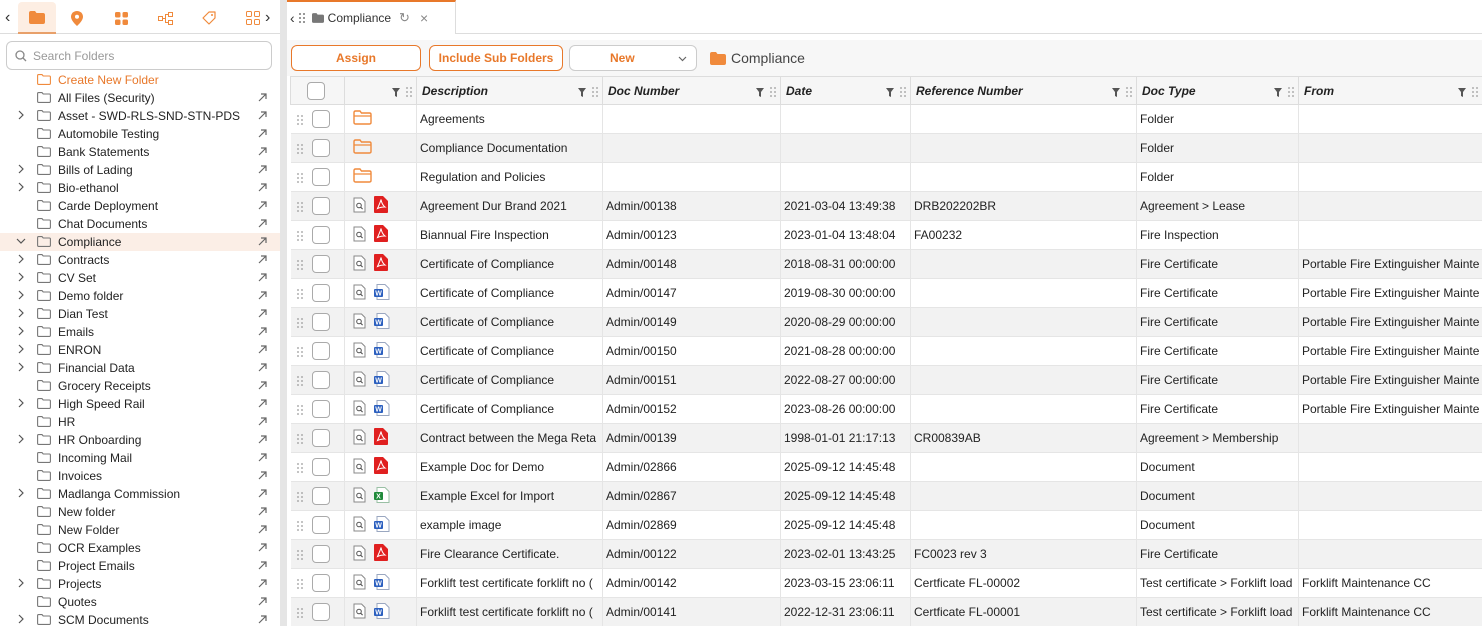 This screenshot has height=626, width=1482. I want to click on tree-item: CV Set, so click(140, 278).